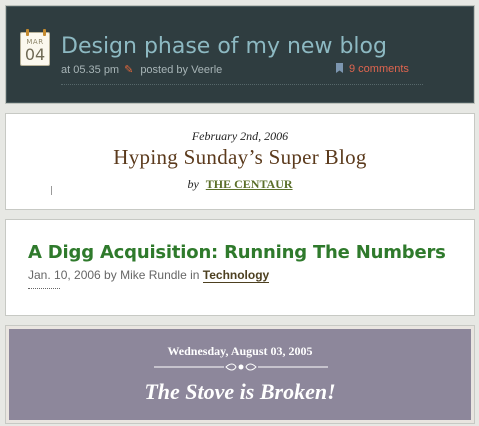 The width and height of the screenshot is (479, 426). I want to click on post-time: at 05.35 pm, so click(90, 70).